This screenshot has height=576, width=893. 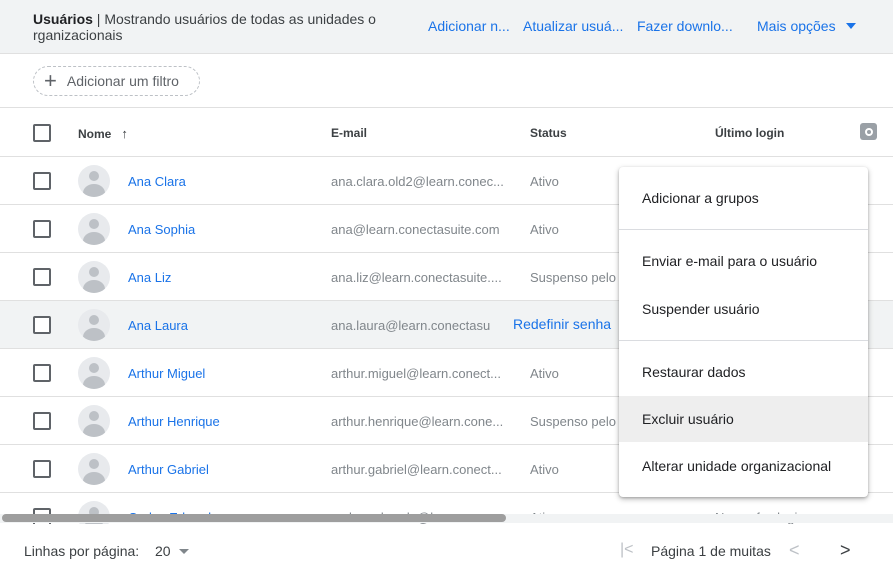 I want to click on add-filter-label: Adicionar um filtro, so click(x=122, y=81).